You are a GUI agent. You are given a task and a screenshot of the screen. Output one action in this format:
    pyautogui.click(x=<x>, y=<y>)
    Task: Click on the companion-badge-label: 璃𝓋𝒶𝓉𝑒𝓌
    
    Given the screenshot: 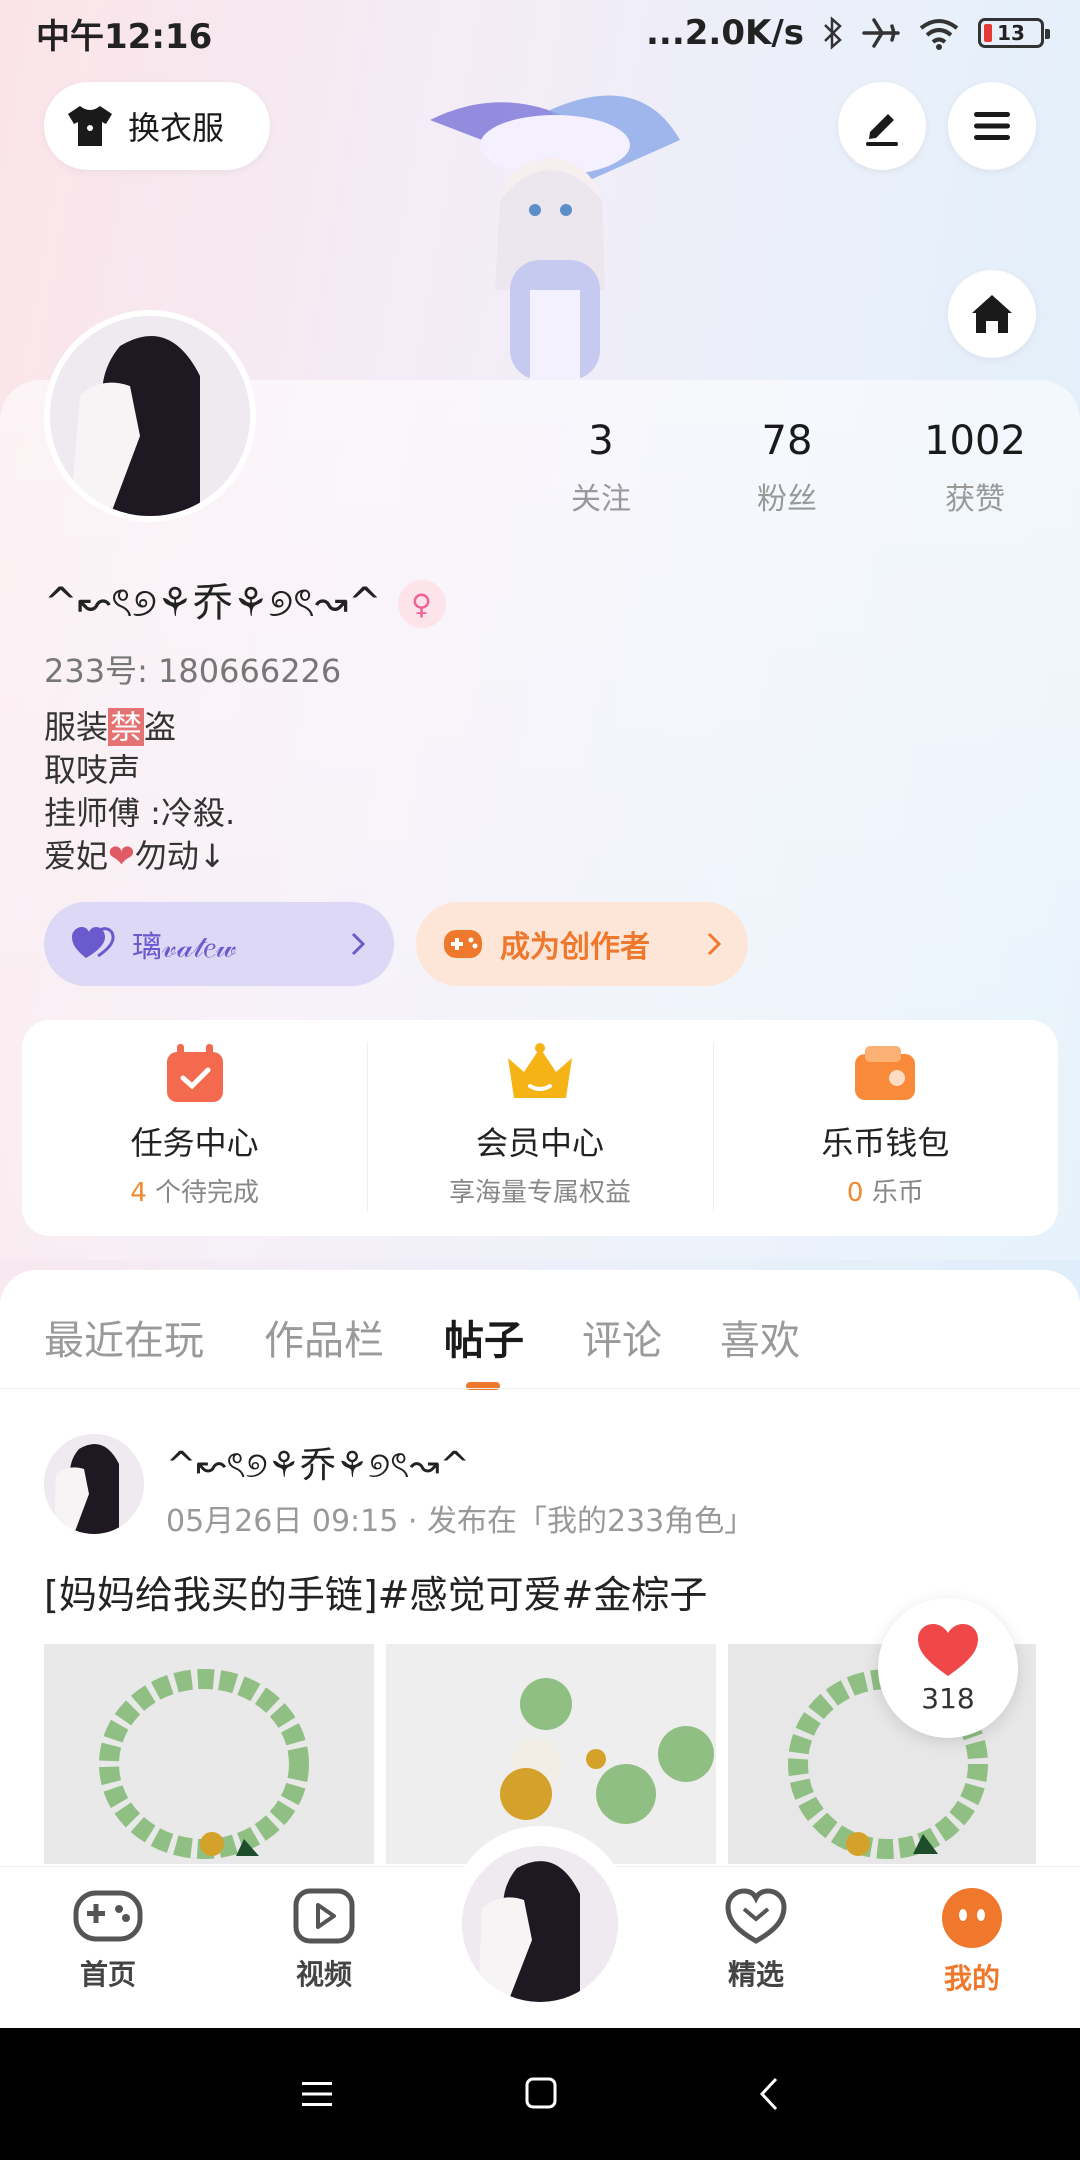 What is the action you would take?
    pyautogui.click(x=184, y=947)
    